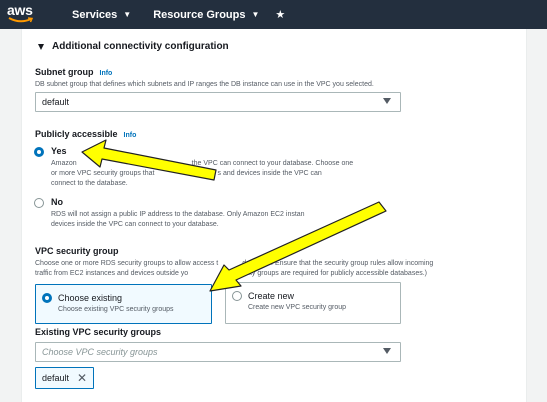  I want to click on pin-icon: ★, so click(280, 14).